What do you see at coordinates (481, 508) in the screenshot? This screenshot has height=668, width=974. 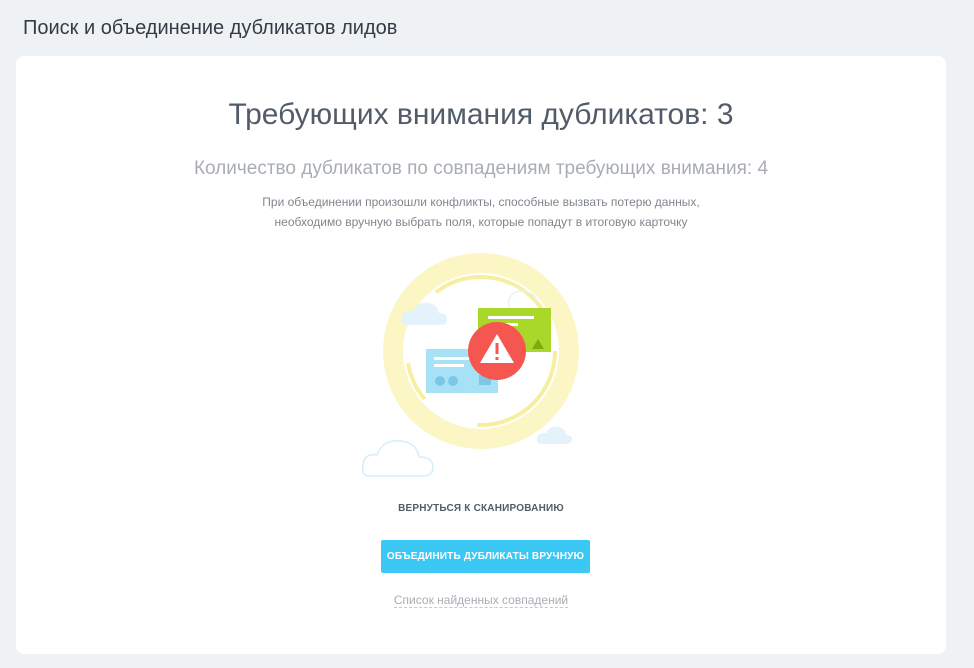 I see `back-to-scan-link: ВЕРНУТЬСЯ К СКАНИРОВАНИЮ` at bounding box center [481, 508].